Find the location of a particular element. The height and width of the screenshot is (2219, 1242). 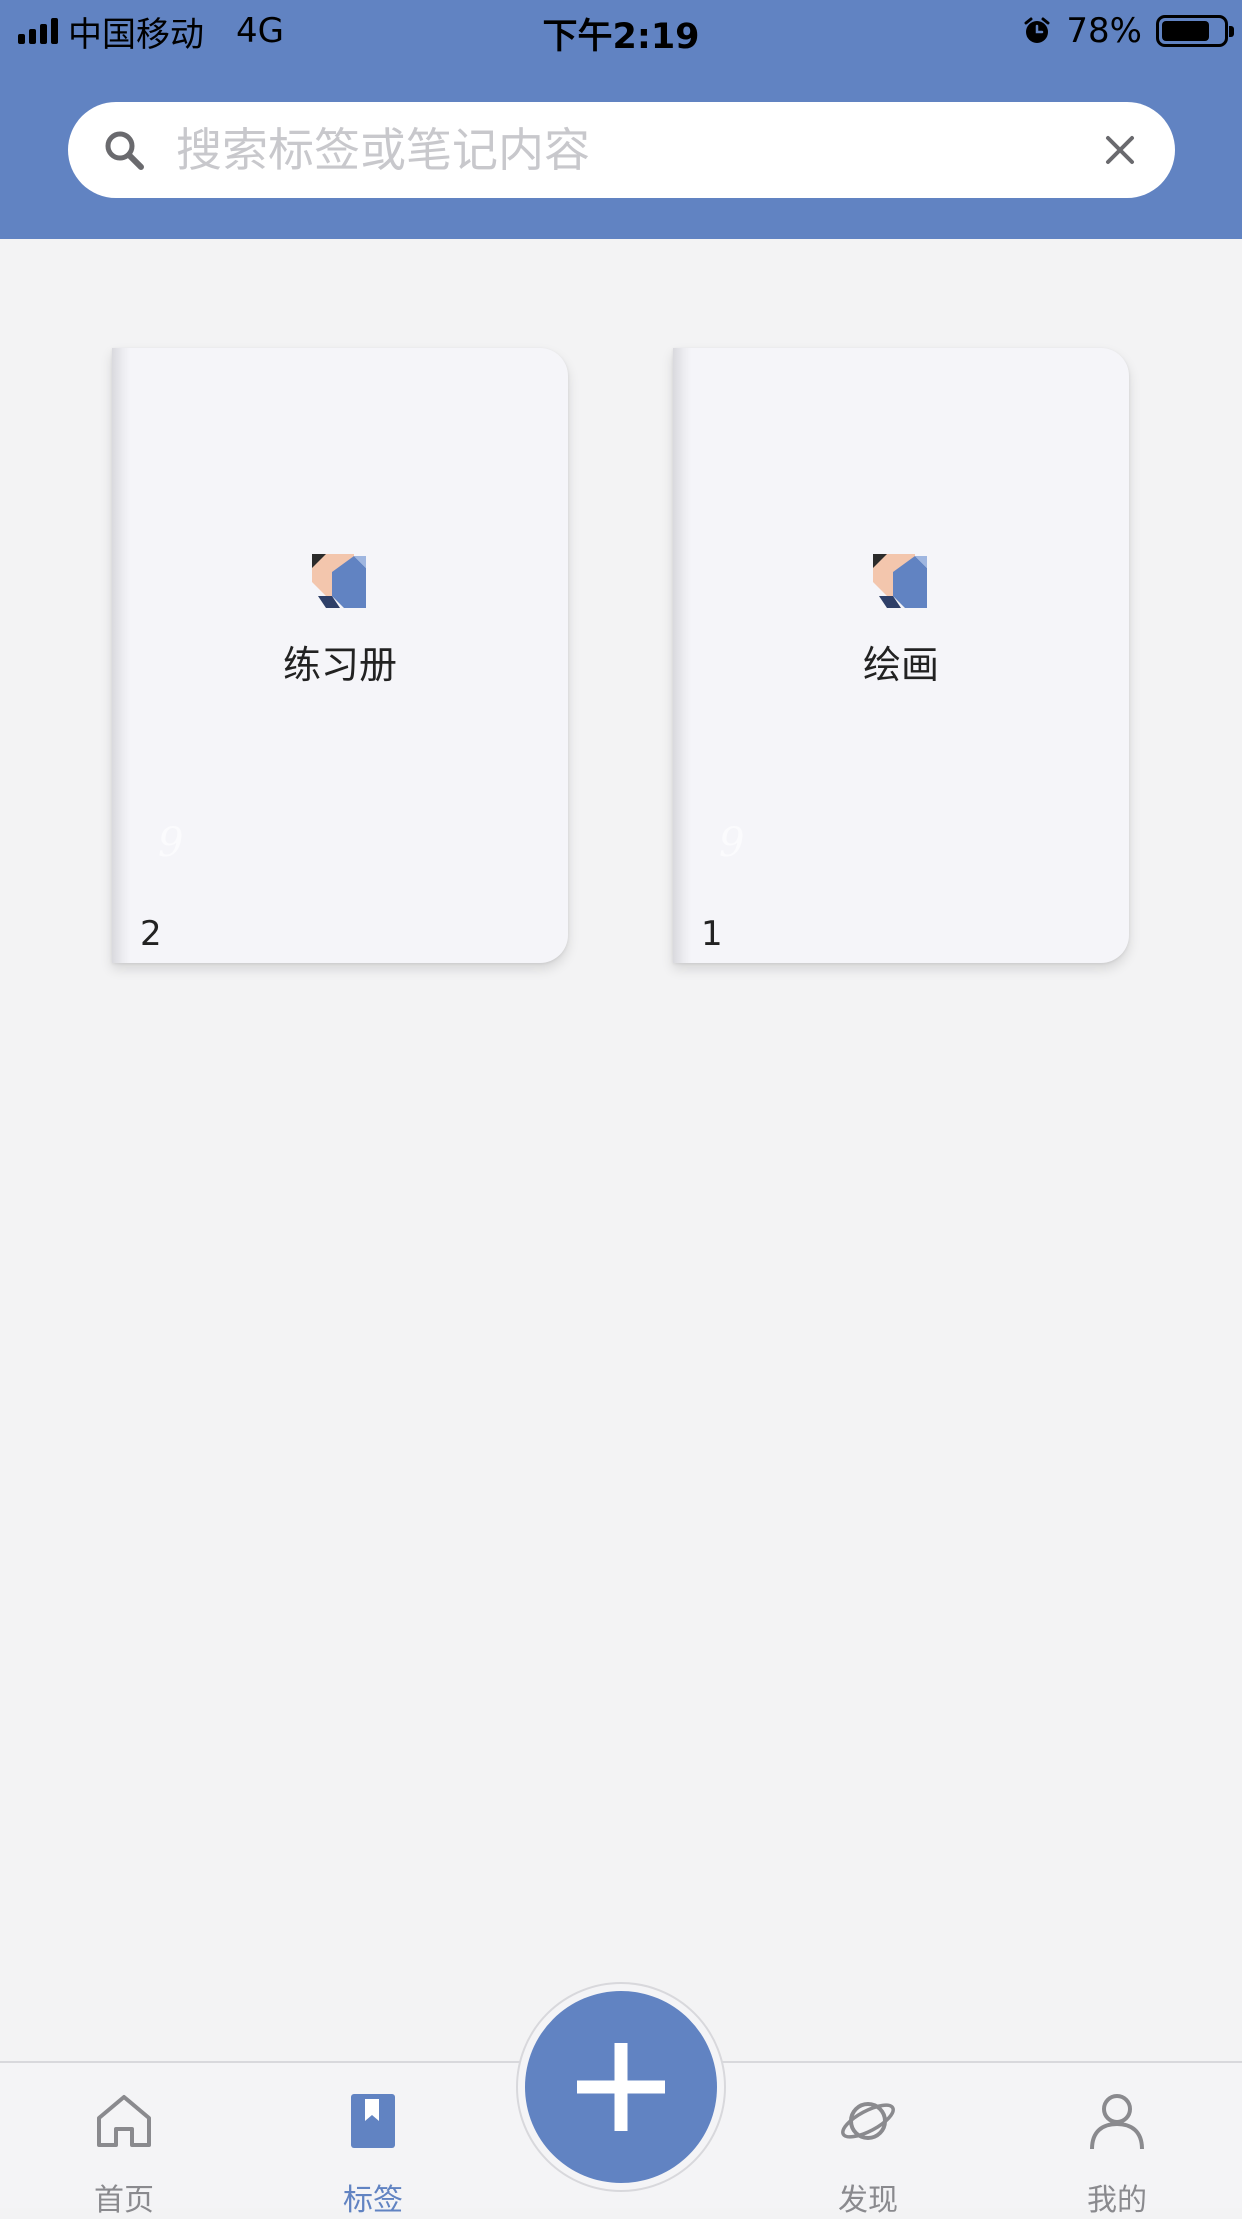

battery-fill is located at coordinates (1185, 31).